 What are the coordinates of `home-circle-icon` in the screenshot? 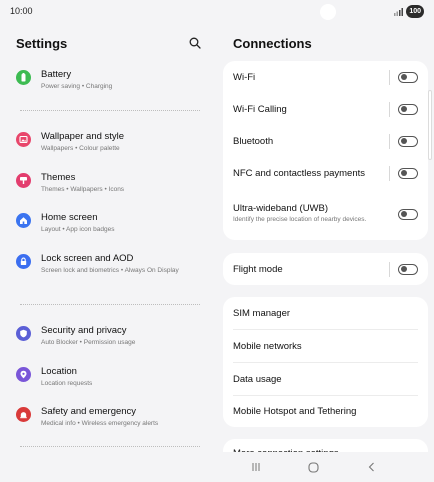 It's located at (313, 467).